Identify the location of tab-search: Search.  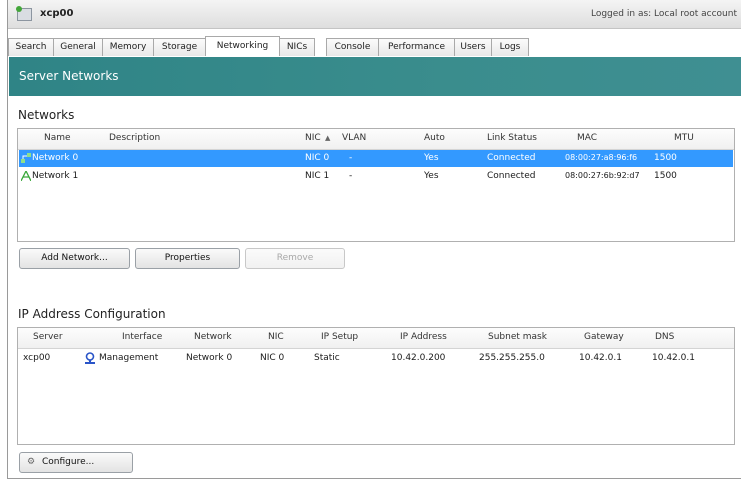
(31, 47).